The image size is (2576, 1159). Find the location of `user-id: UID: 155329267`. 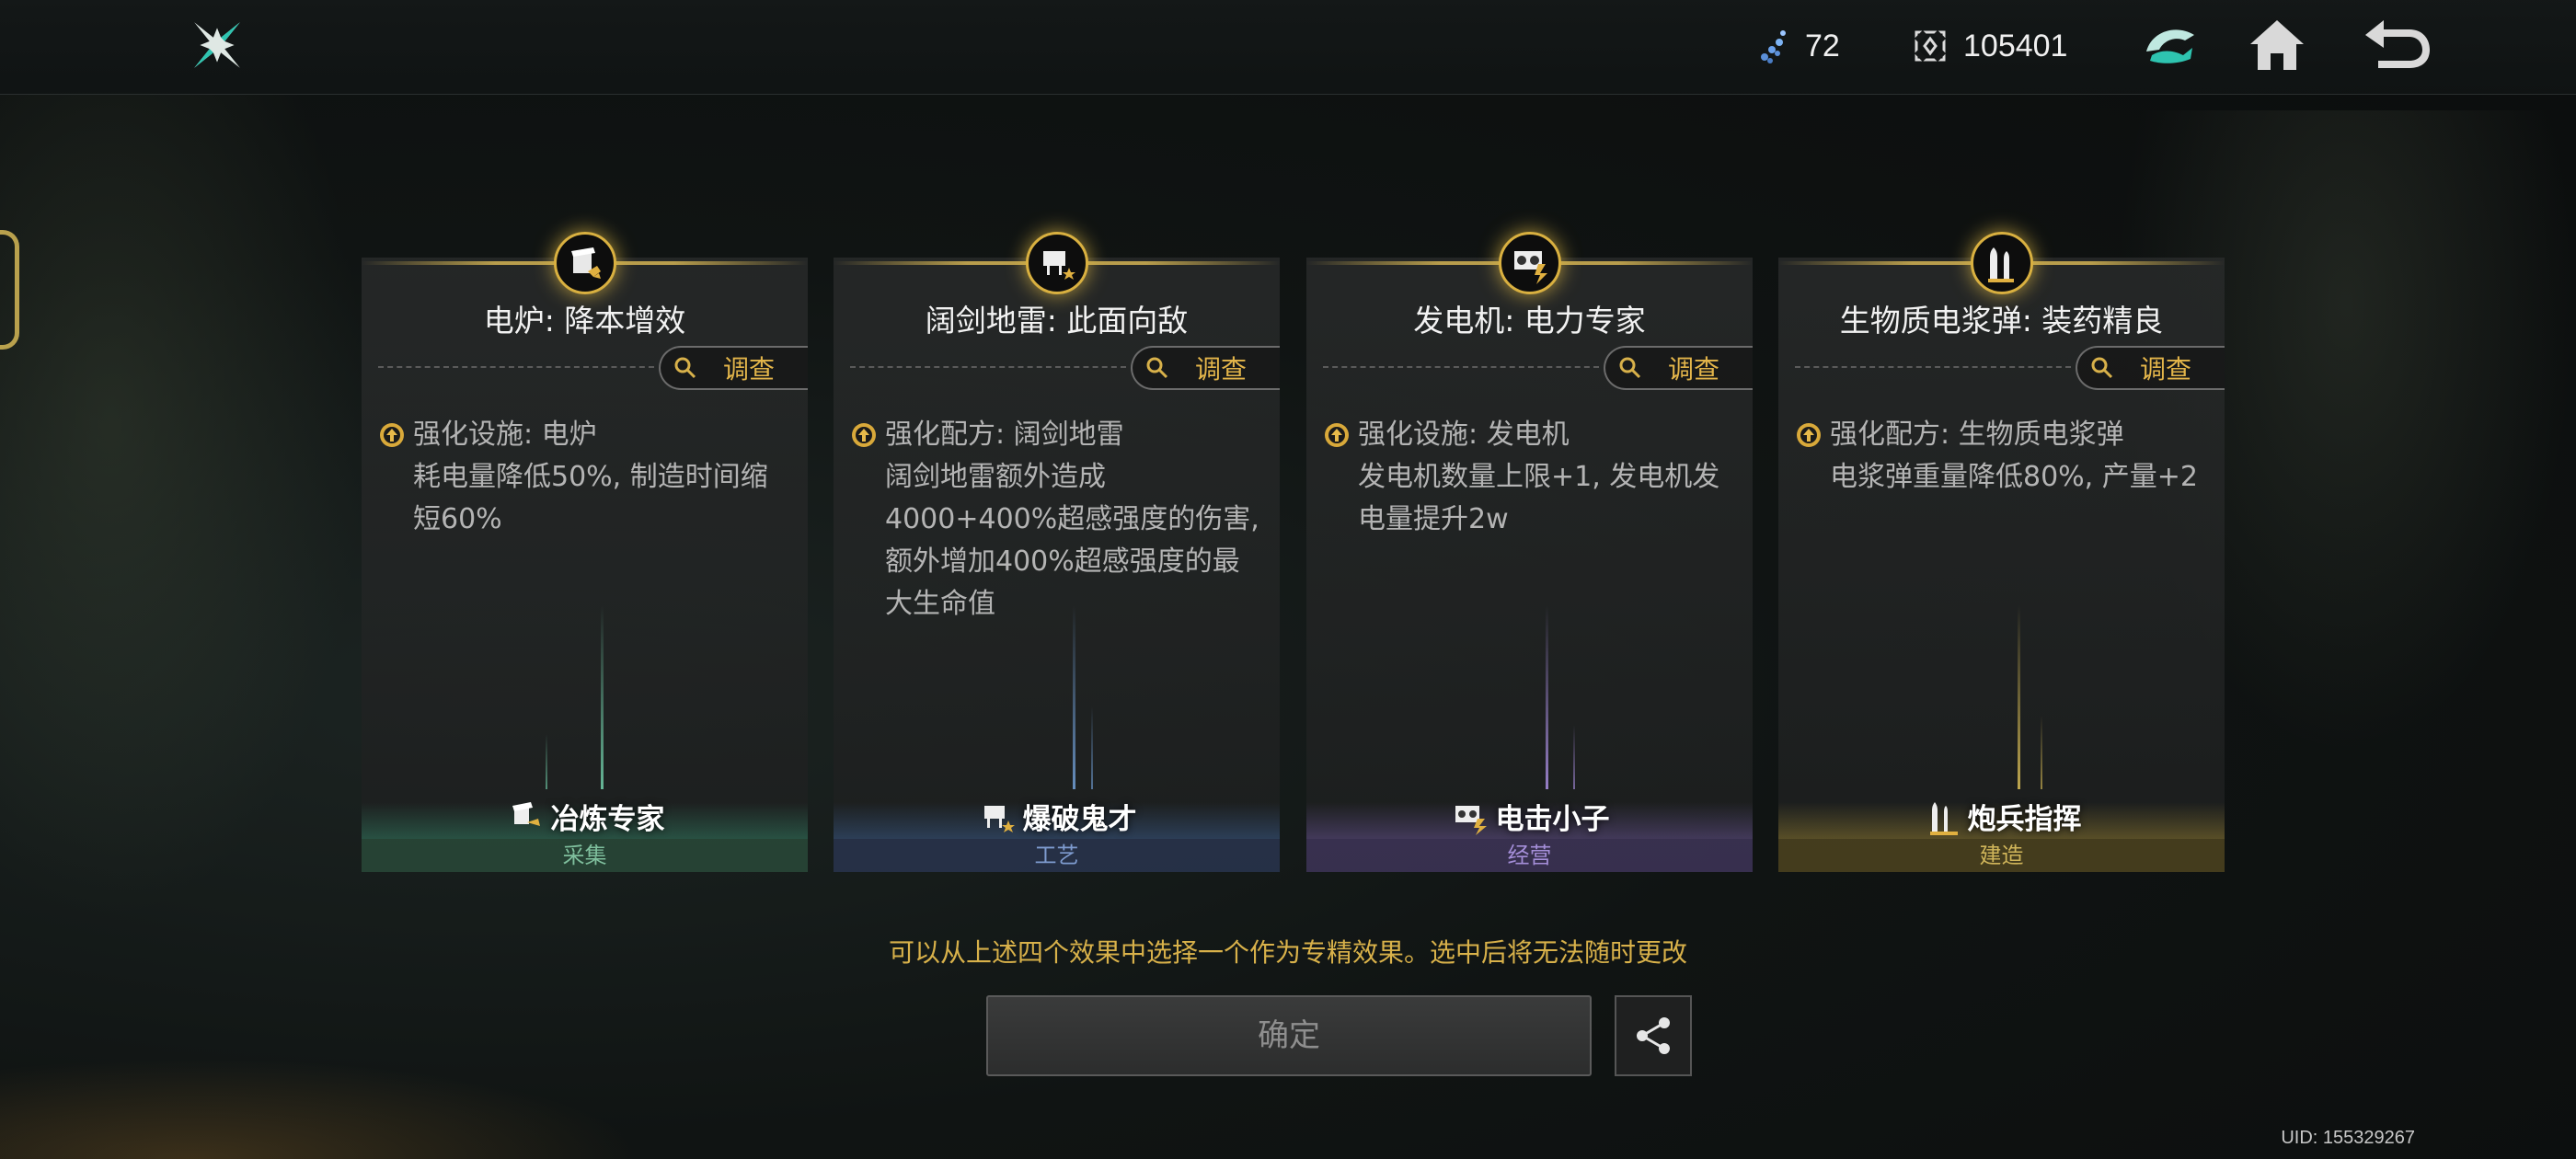

user-id: UID: 155329267 is located at coordinates (2348, 1138).